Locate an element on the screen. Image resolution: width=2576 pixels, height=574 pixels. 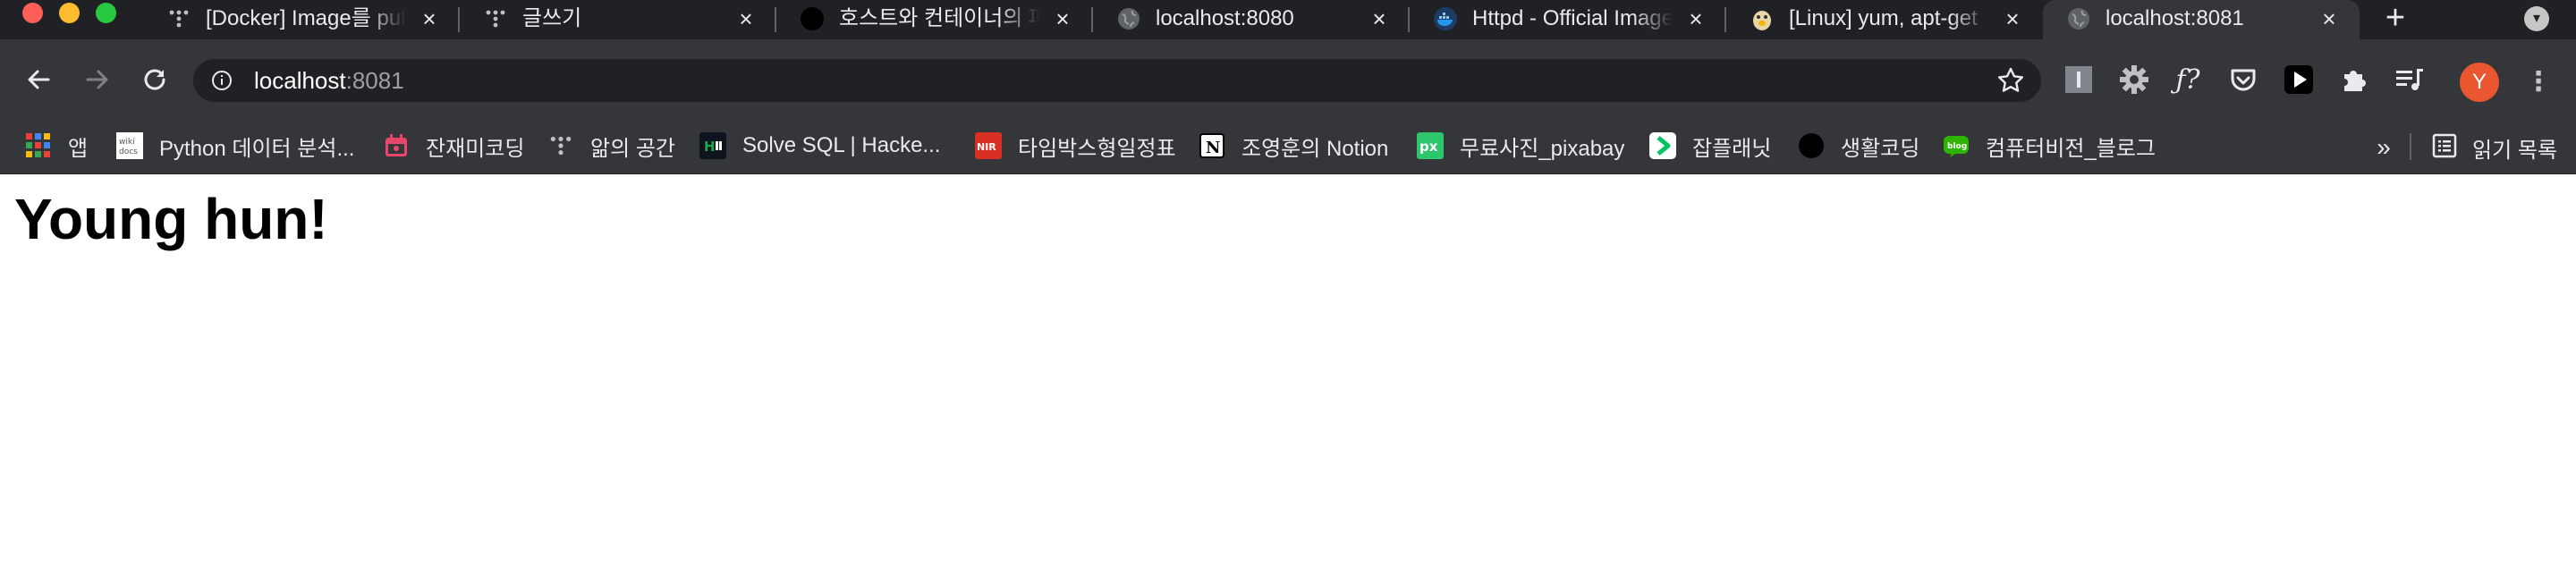
browser-toolbar: localhost:8081 ƒ? Y ⋮ is located at coordinates (1288, 80).